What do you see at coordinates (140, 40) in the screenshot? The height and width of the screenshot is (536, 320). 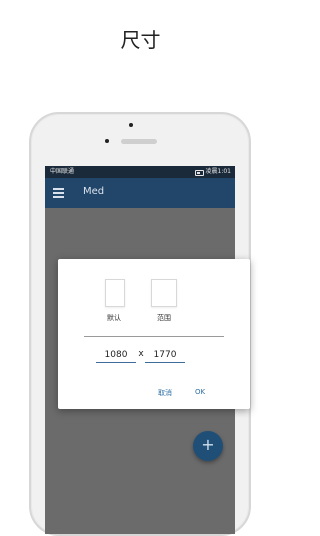 I see `page-heading: 尺寸` at bounding box center [140, 40].